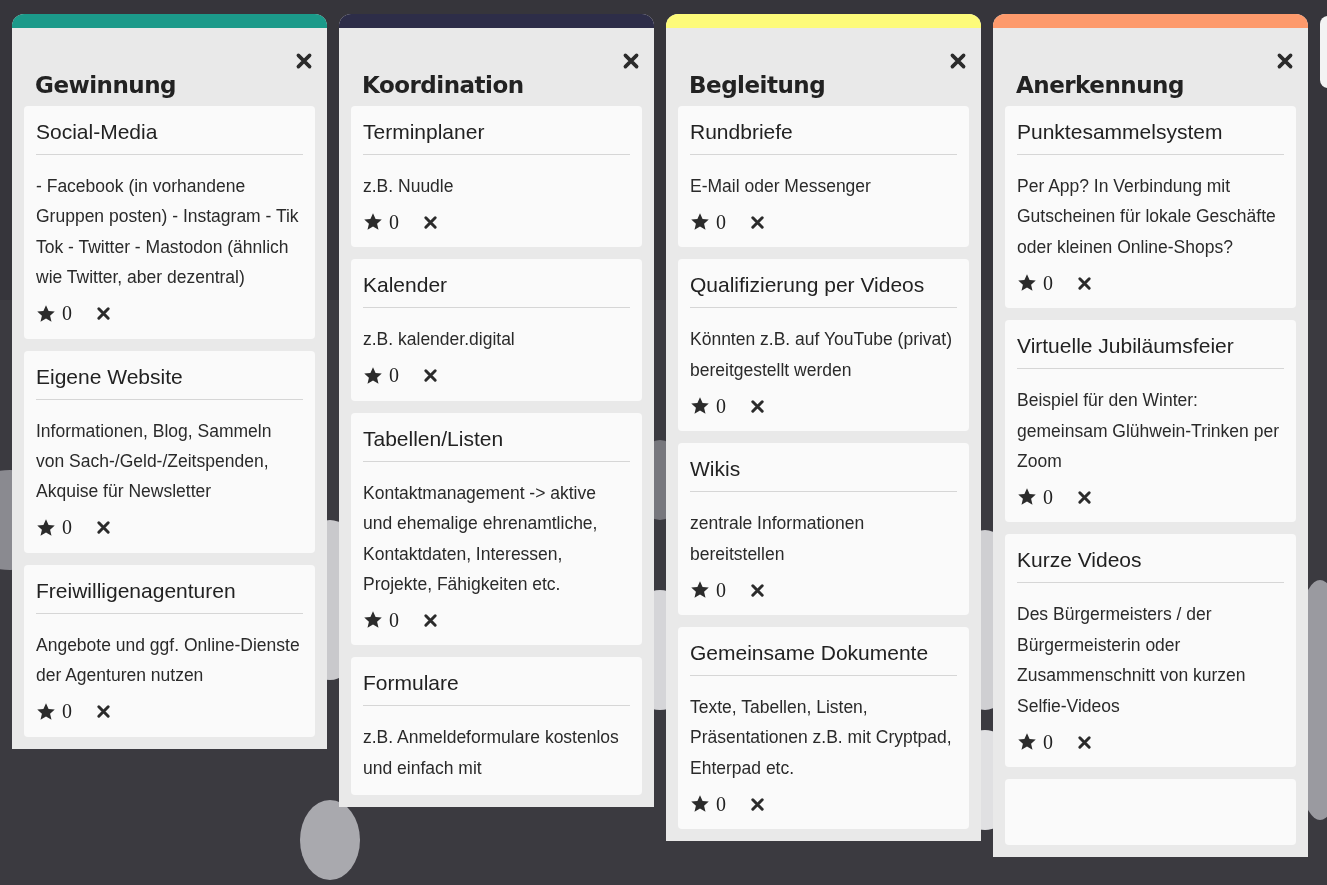 The image size is (1327, 885). Describe the element at coordinates (1148, 431) in the screenshot. I see `card-text: Beispiel für den Winter: gemeinsam Glühwein-Trinken per Zoom` at that location.